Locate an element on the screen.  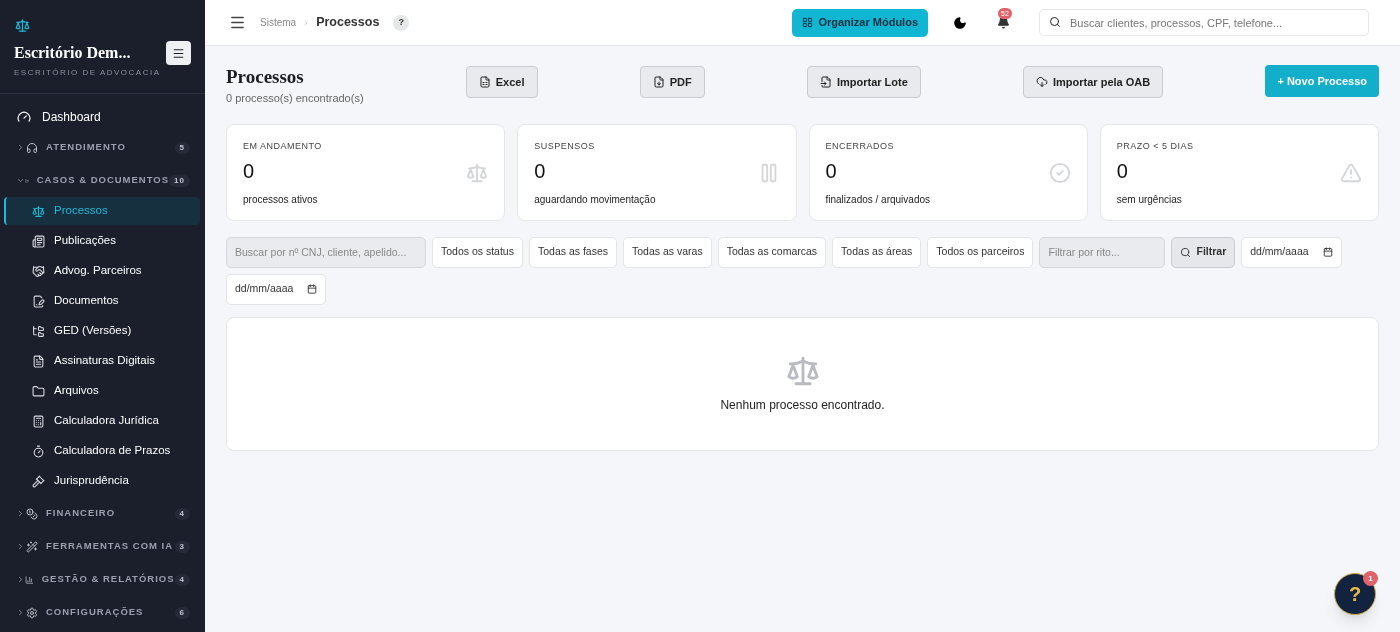
filter-dropdown: Todas as fases is located at coordinates (572, 252).